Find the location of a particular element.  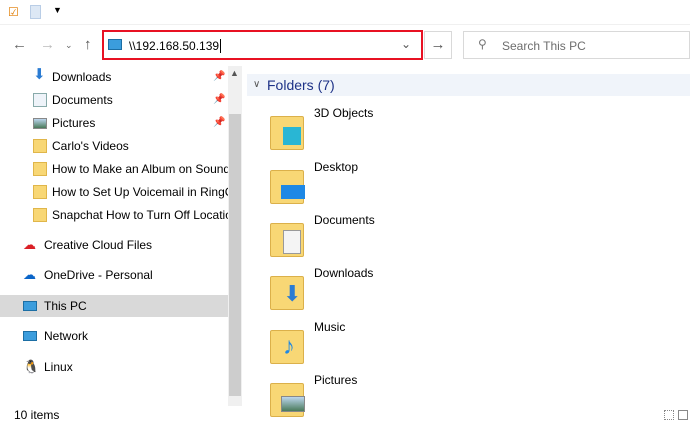

quick-access-toolbar: ☑ ▼ is located at coordinates (345, 12).